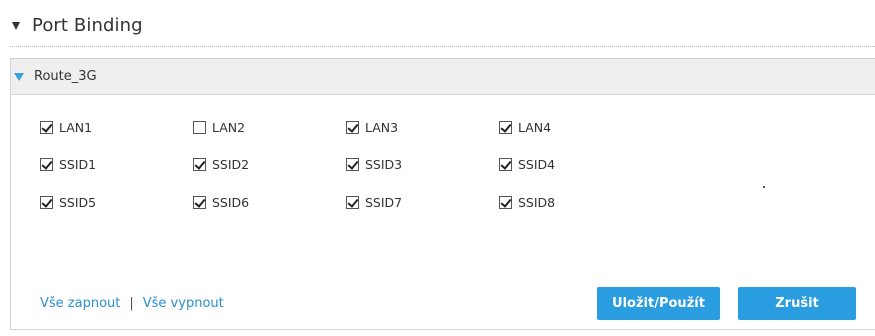  I want to click on checkbox-ssid8: SSID8, so click(527, 202).